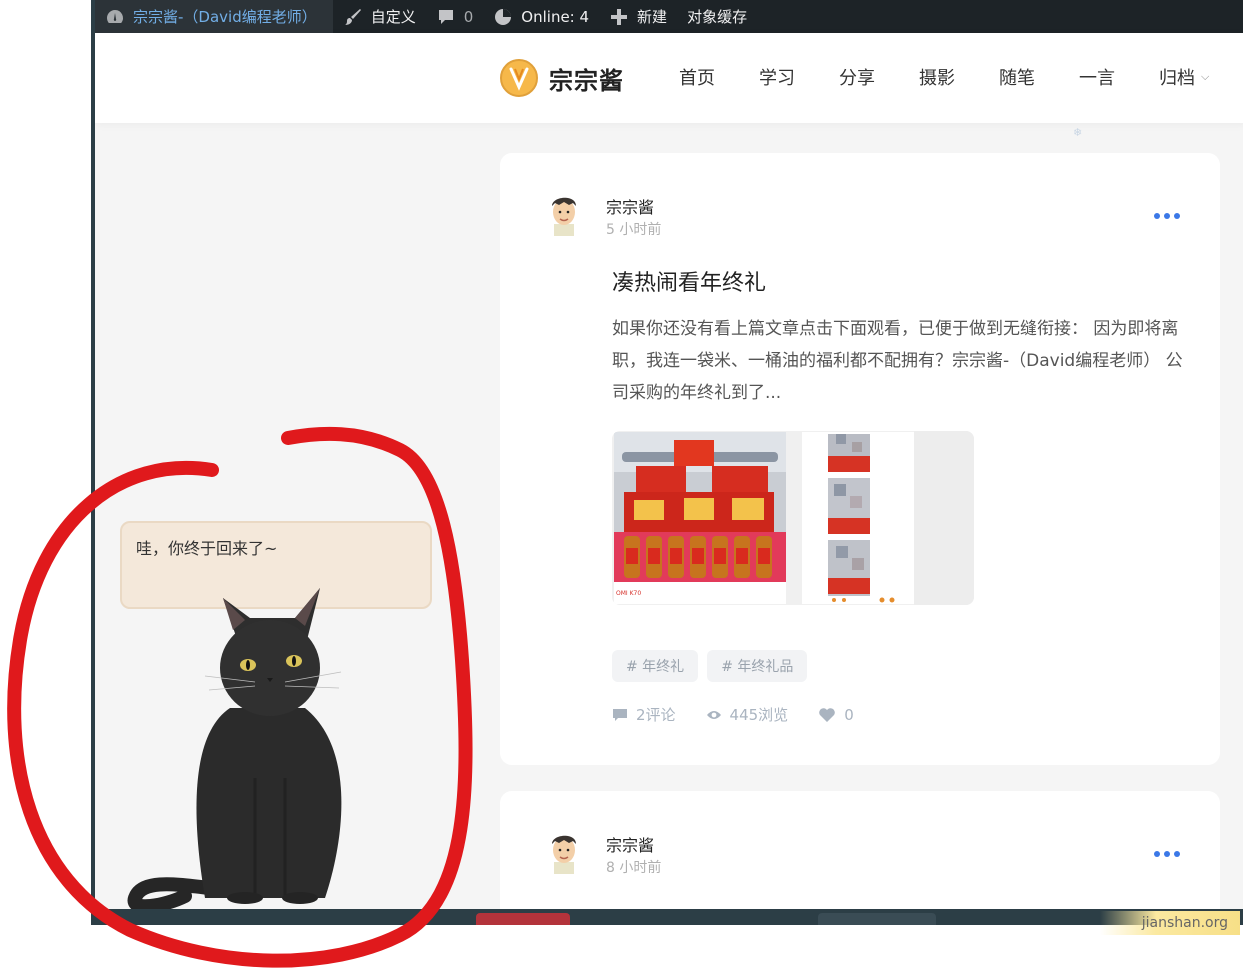  What do you see at coordinates (879, 77) in the screenshot?
I see `nav-item-share: 分享` at bounding box center [879, 77].